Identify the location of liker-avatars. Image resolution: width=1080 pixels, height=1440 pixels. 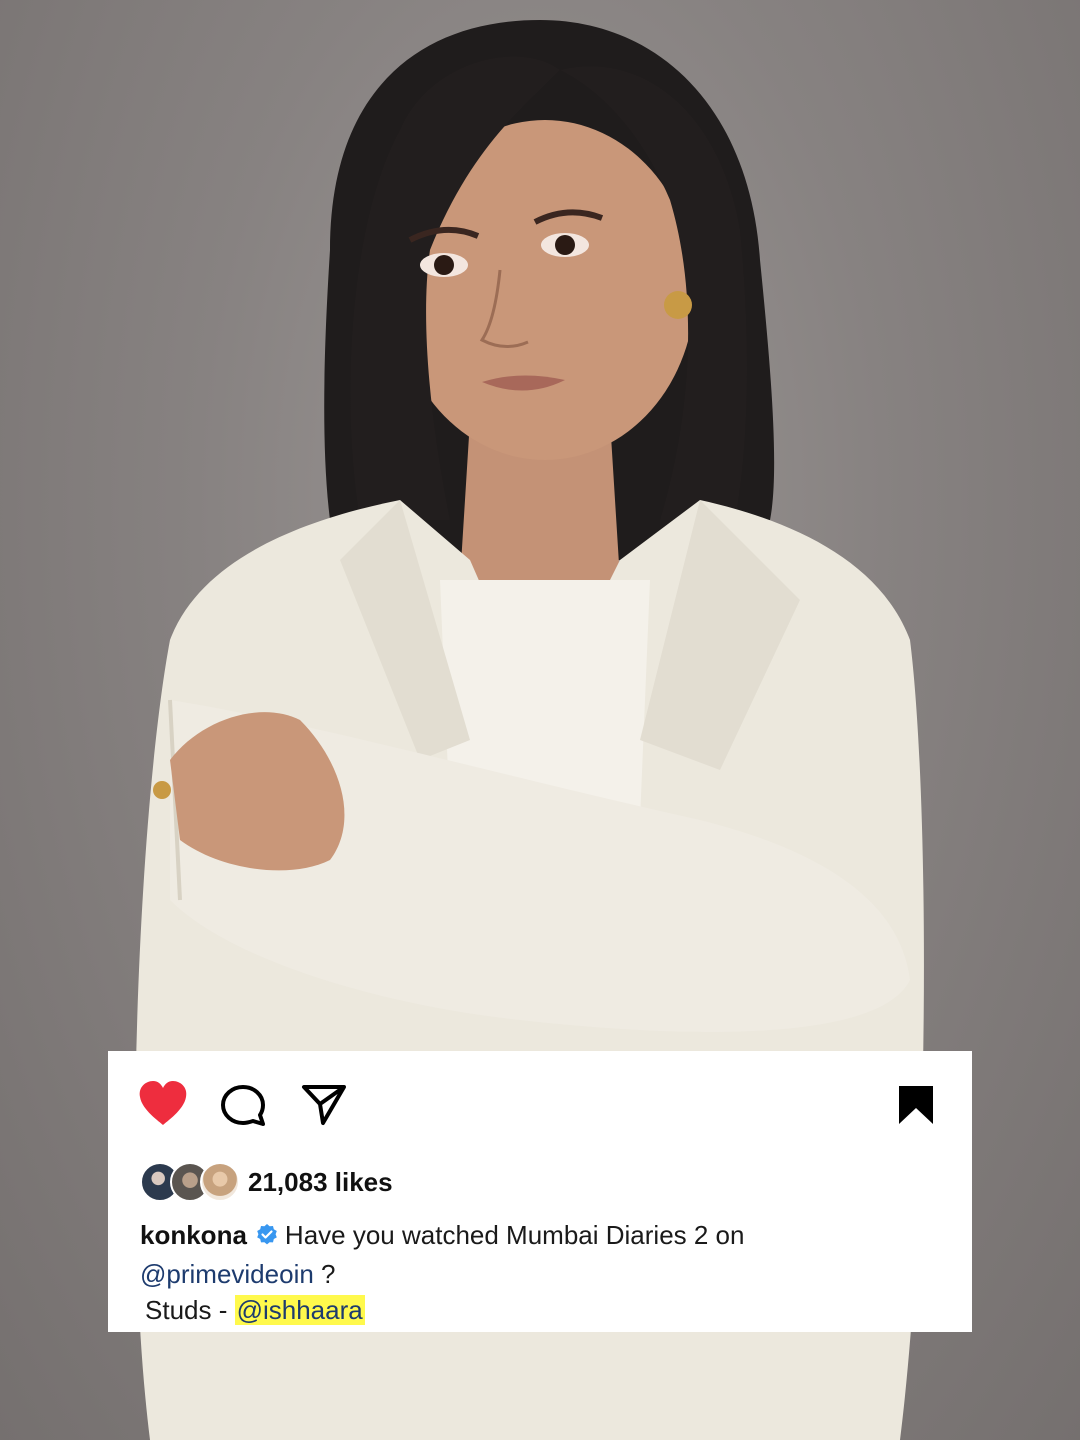
(192, 1182).